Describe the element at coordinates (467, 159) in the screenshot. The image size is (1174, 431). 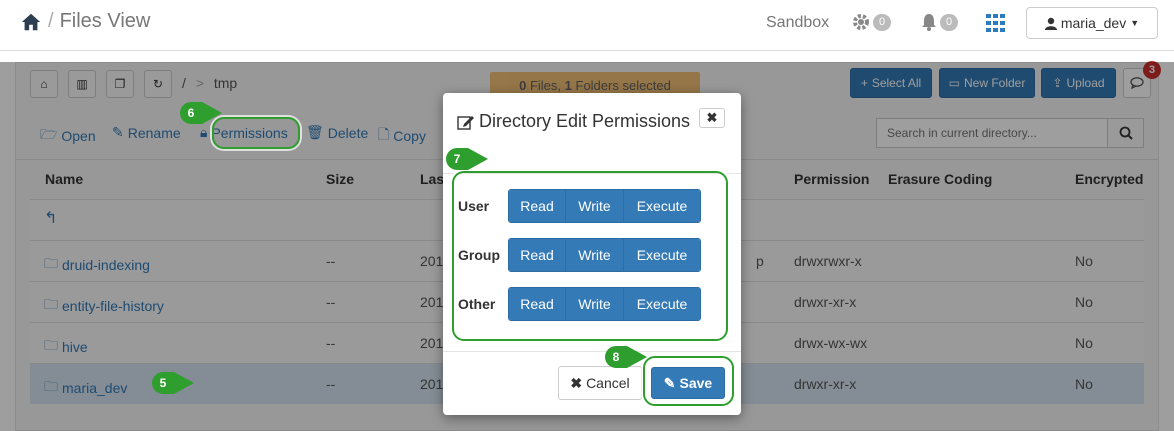
I see `step-marker-7: 7` at that location.